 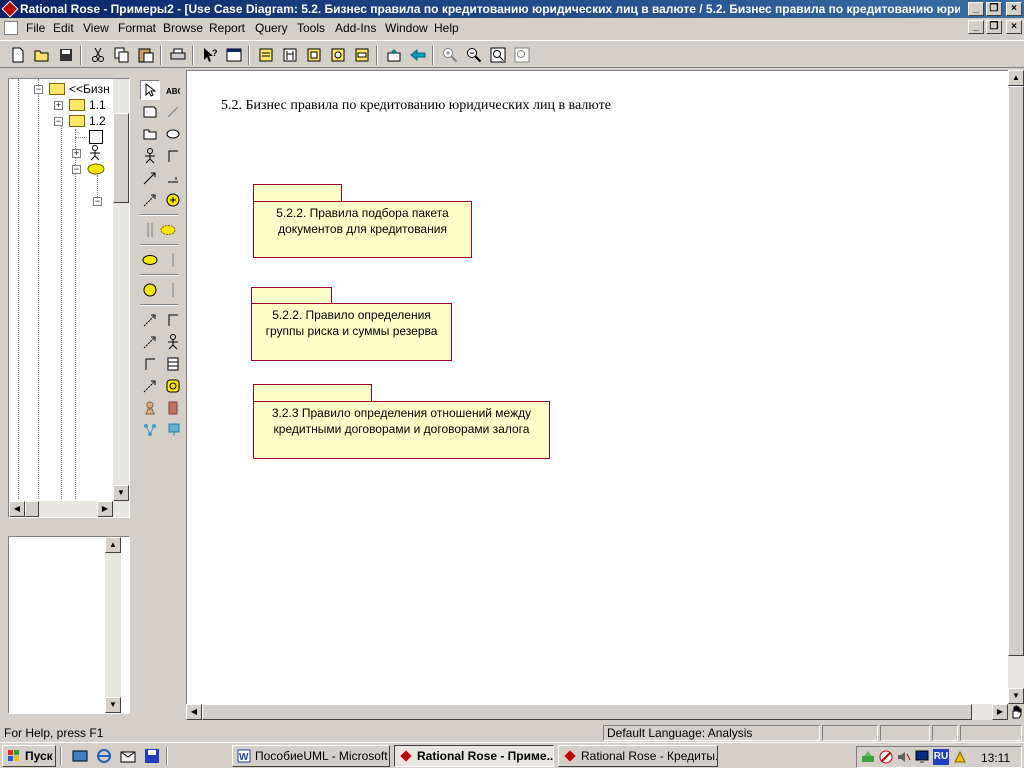 What do you see at coordinates (168, 230) in the screenshot?
I see `business-use-case-icon` at bounding box center [168, 230].